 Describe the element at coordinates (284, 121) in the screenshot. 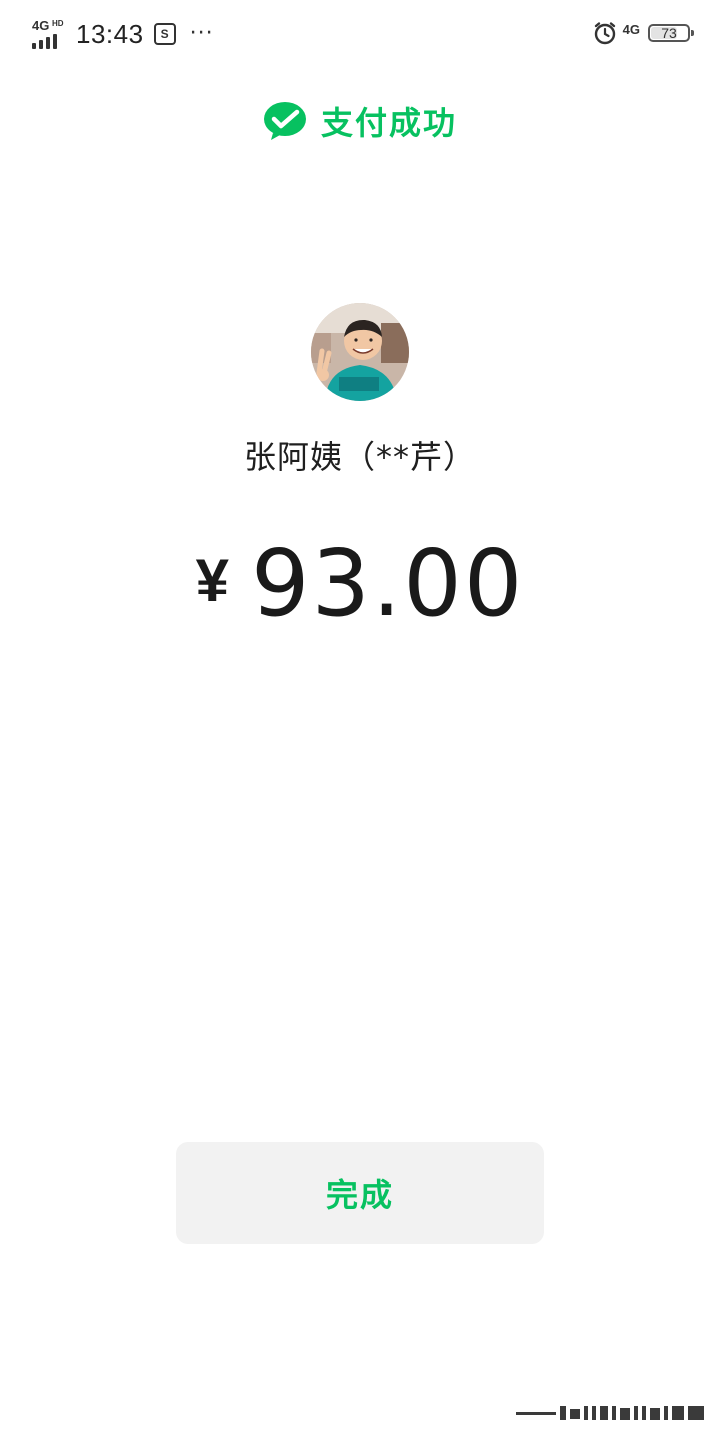

I see `wechat-pay-check-icon` at that location.